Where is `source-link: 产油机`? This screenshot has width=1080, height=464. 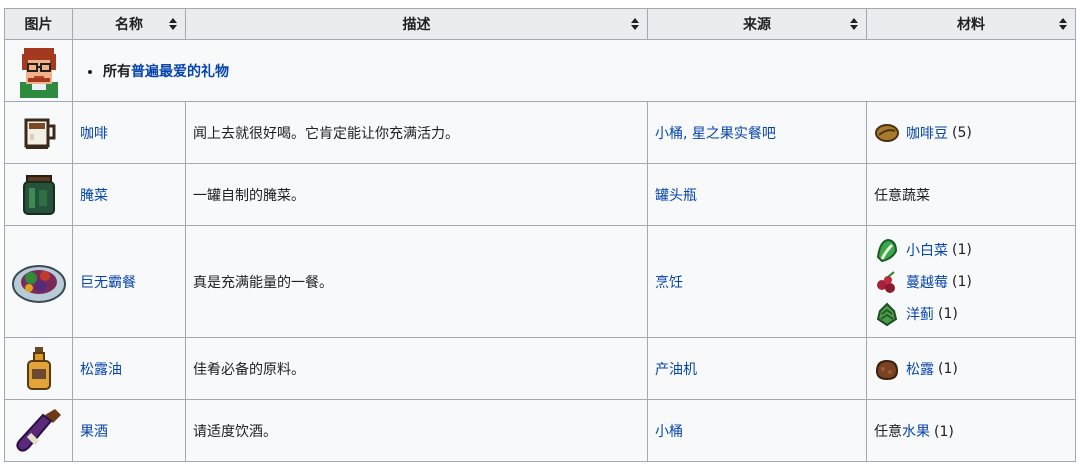 source-link: 产油机 is located at coordinates (676, 370).